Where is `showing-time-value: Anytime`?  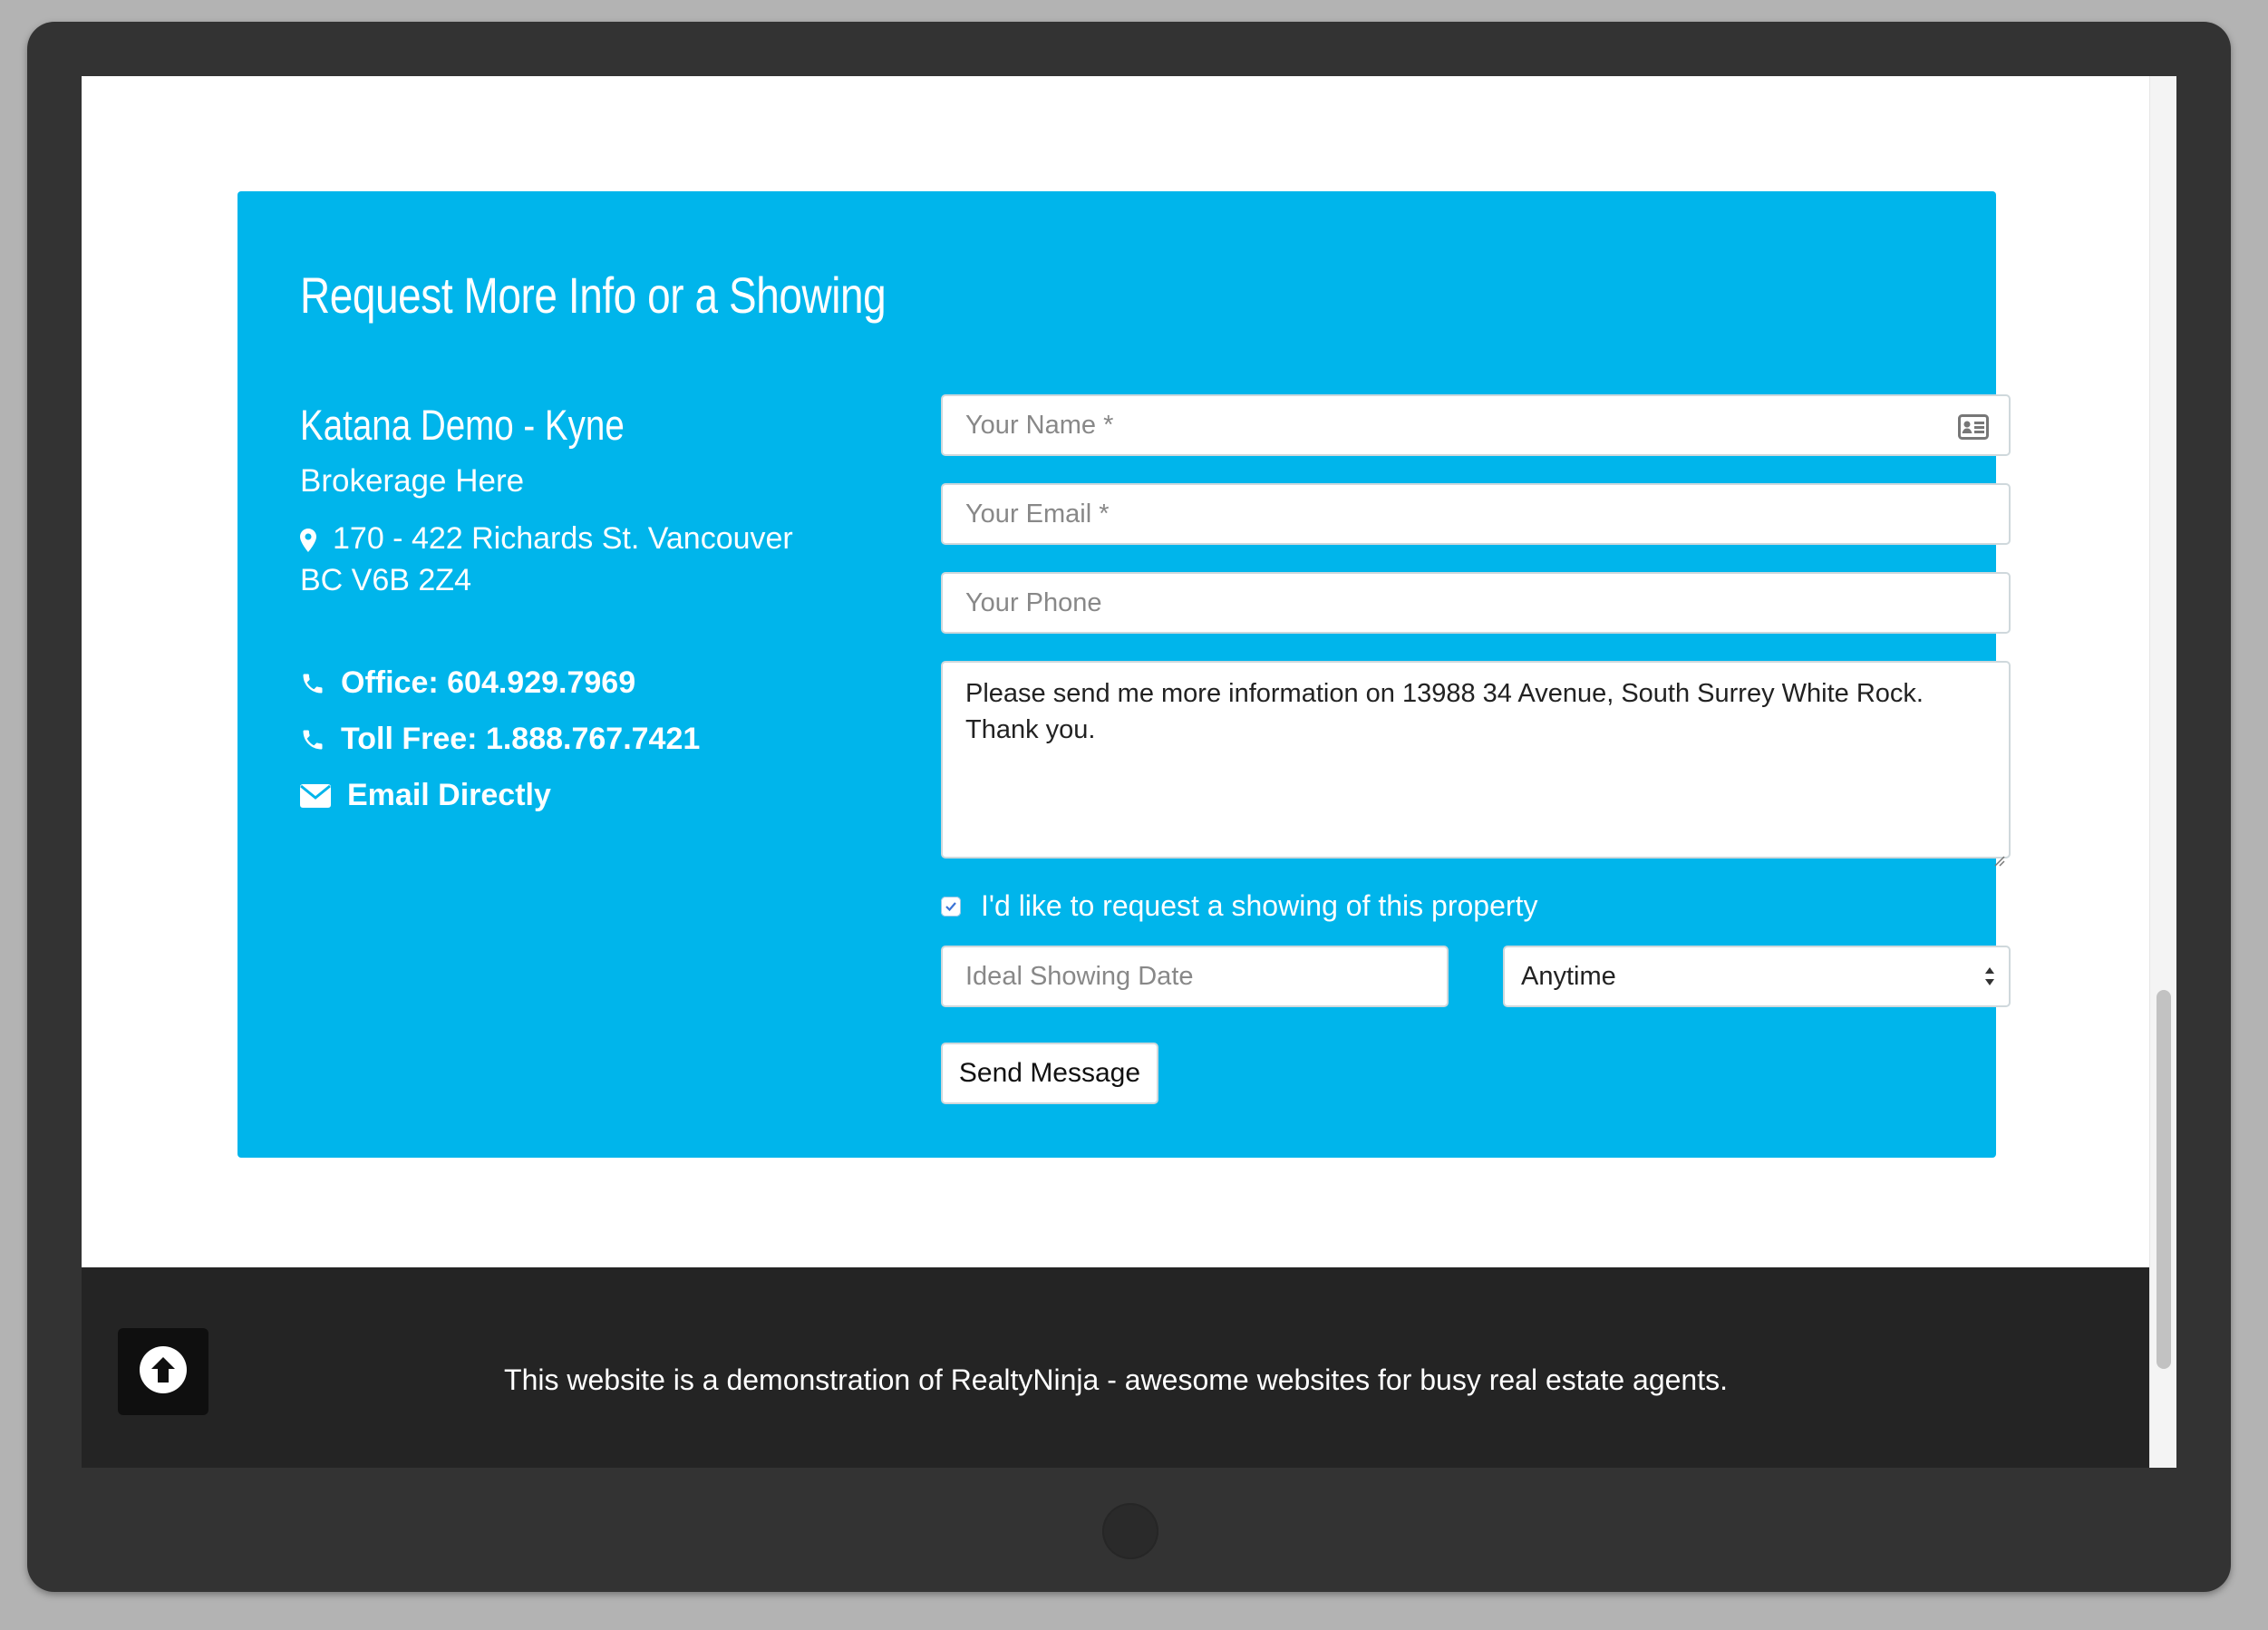
showing-time-value: Anytime is located at coordinates (1569, 976).